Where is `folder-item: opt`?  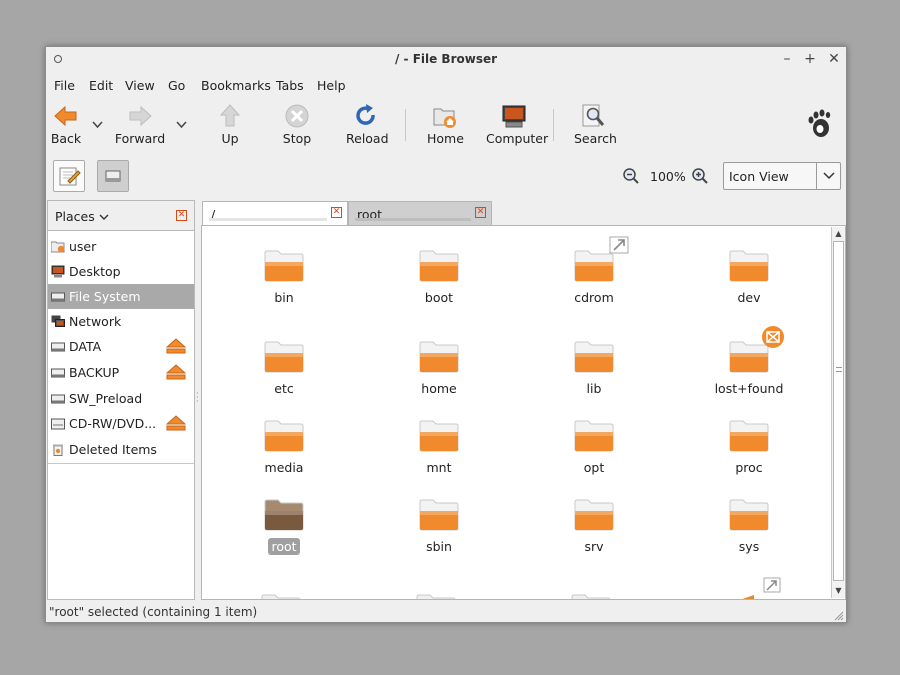
folder-item: opt is located at coordinates (594, 447).